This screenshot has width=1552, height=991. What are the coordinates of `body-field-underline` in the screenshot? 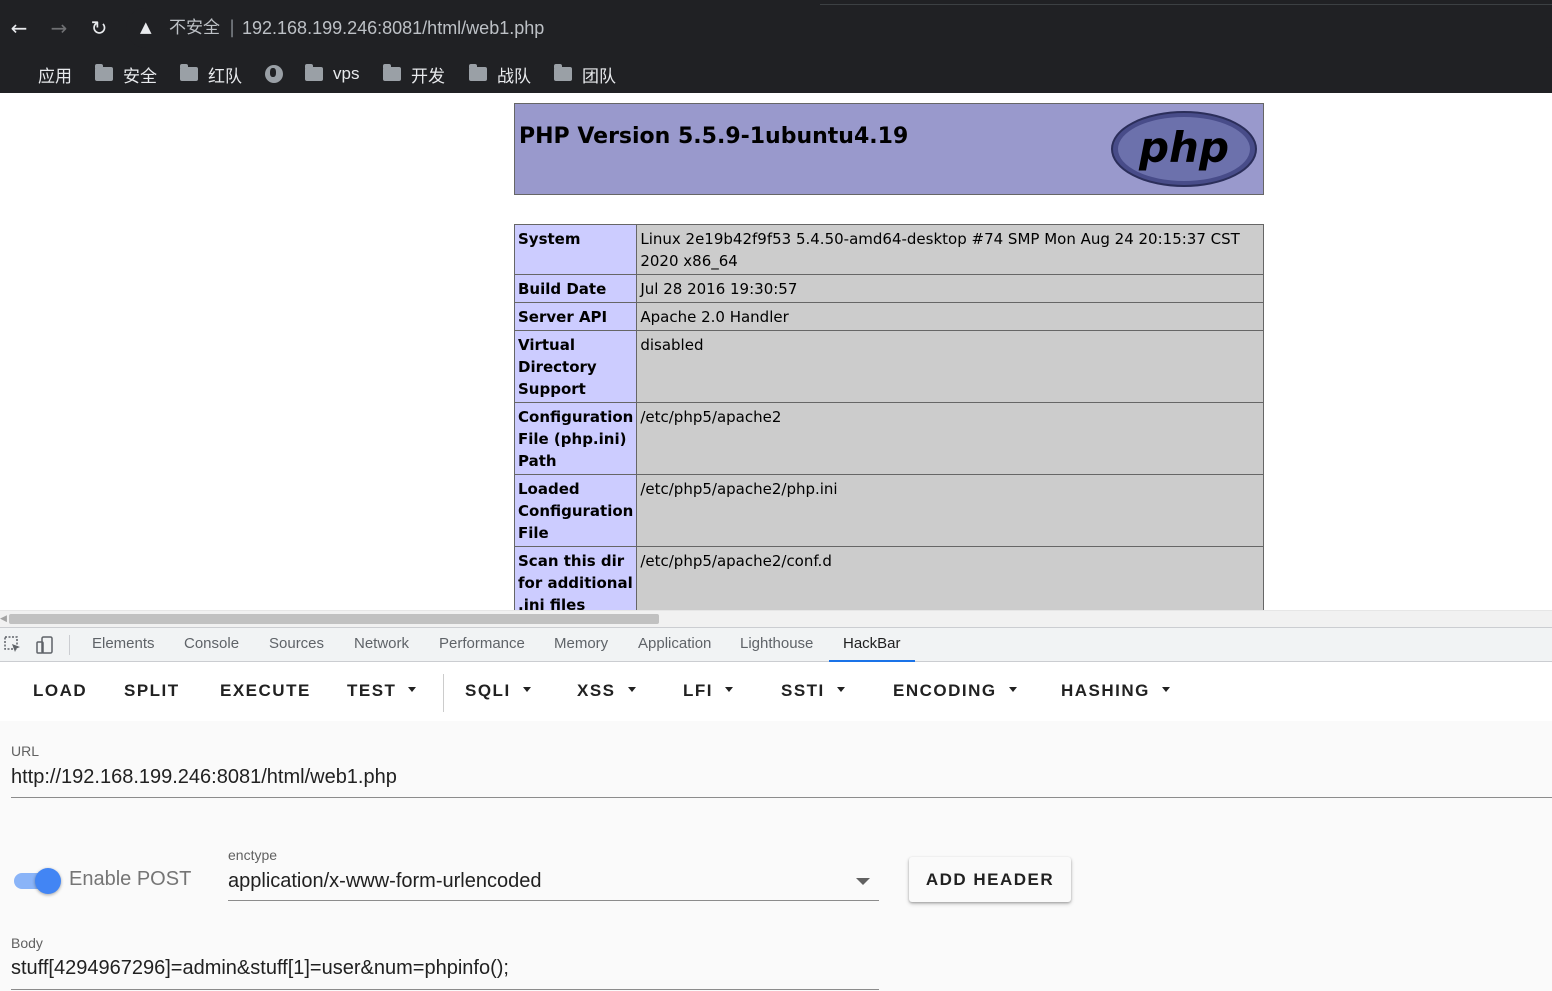 It's located at (445, 989).